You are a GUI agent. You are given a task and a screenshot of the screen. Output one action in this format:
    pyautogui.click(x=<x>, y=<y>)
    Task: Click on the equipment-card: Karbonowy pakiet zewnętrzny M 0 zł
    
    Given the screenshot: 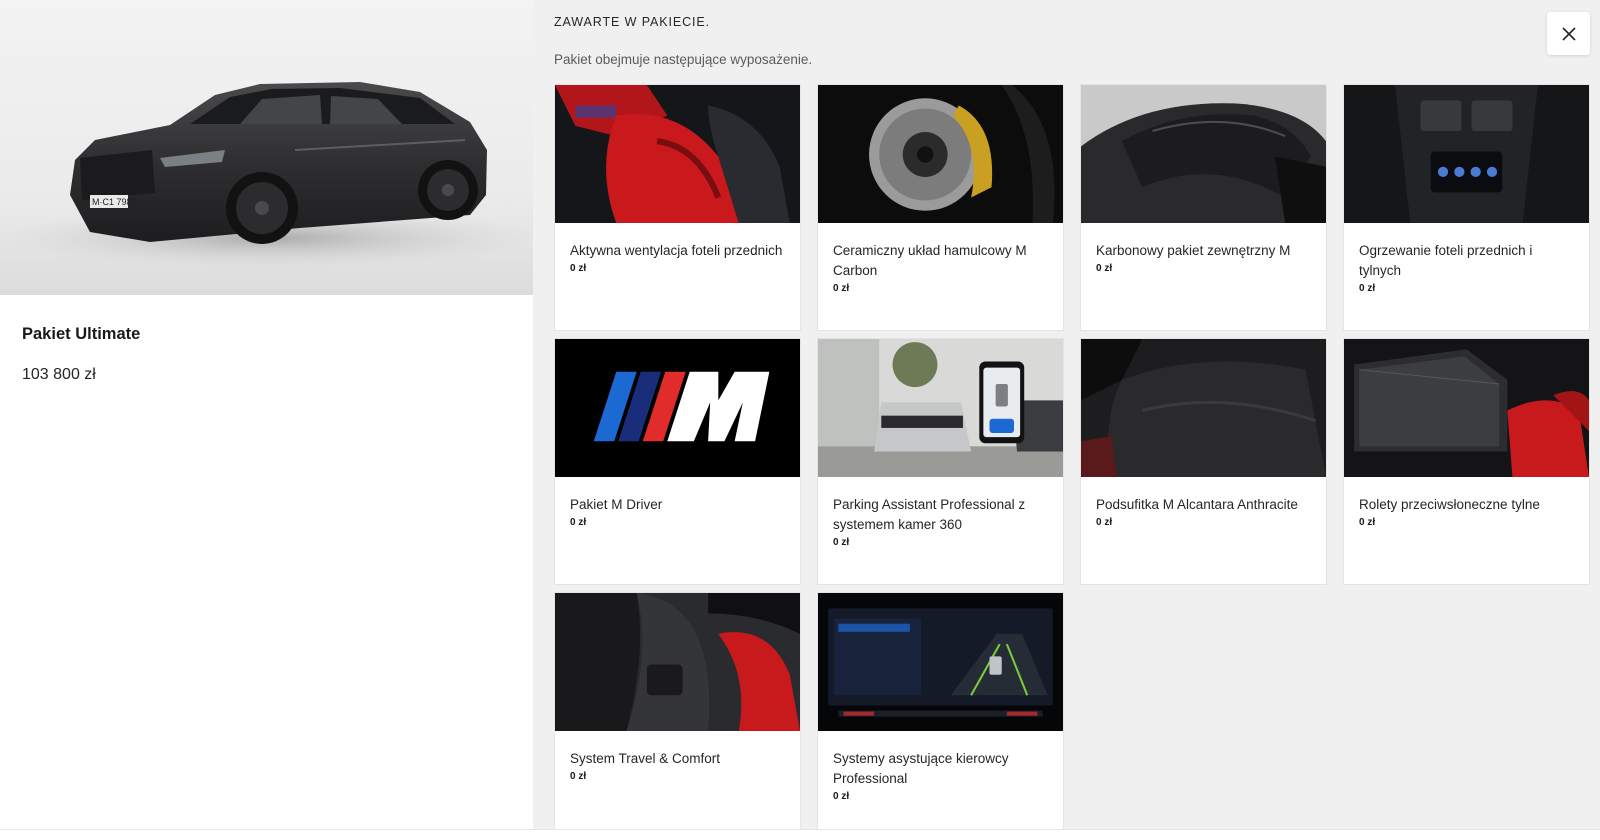 What is the action you would take?
    pyautogui.click(x=1203, y=207)
    